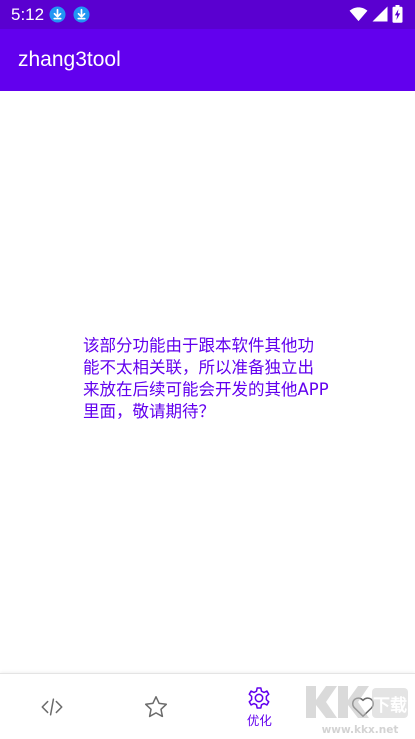 The image size is (415, 739). Describe the element at coordinates (28, 14) in the screenshot. I see `status-time: 5:12` at that location.